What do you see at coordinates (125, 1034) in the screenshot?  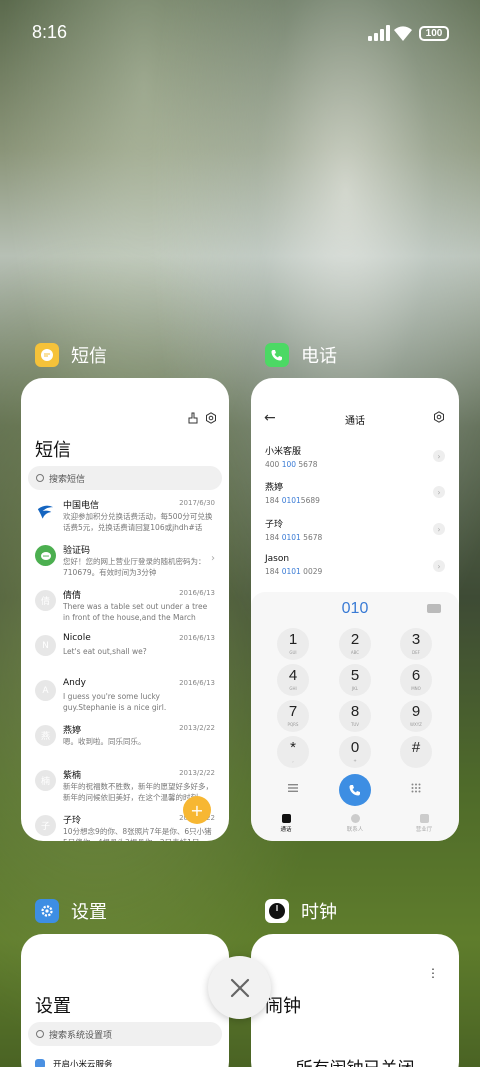 I see `search-input: 搜索系统设置项` at bounding box center [125, 1034].